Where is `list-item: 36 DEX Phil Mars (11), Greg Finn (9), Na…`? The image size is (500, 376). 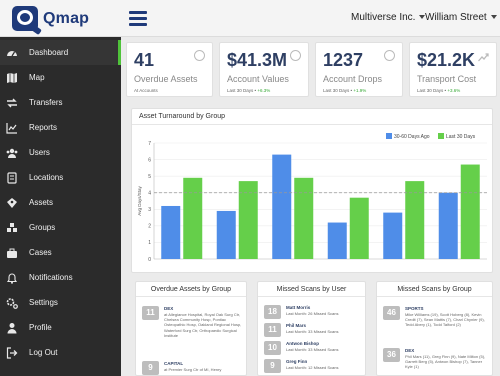 list-item: 36 DEX Phil Mars (11), Greg Finn (9), Na… is located at coordinates (435, 362).